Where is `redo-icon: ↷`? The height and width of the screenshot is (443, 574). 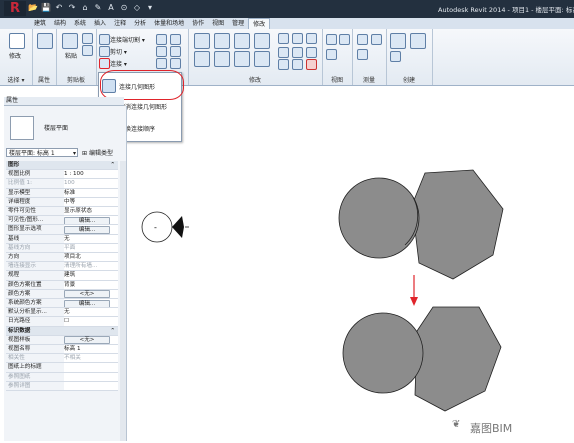 redo-icon: ↷ is located at coordinates (72, 8).